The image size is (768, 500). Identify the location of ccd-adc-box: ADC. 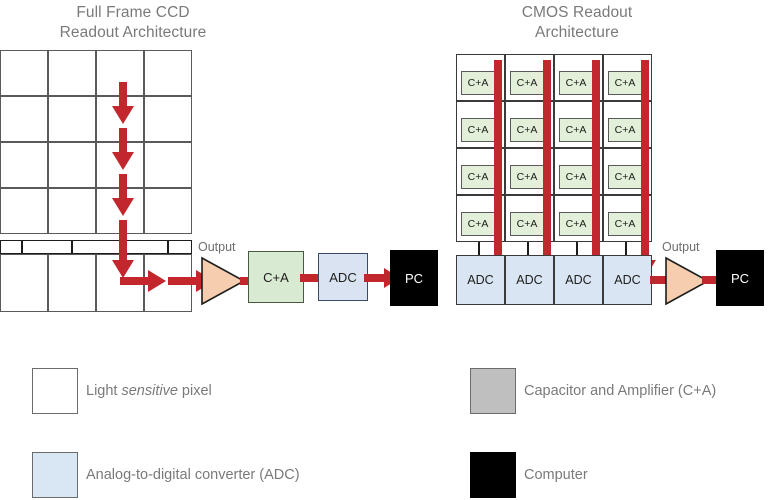
(343, 277).